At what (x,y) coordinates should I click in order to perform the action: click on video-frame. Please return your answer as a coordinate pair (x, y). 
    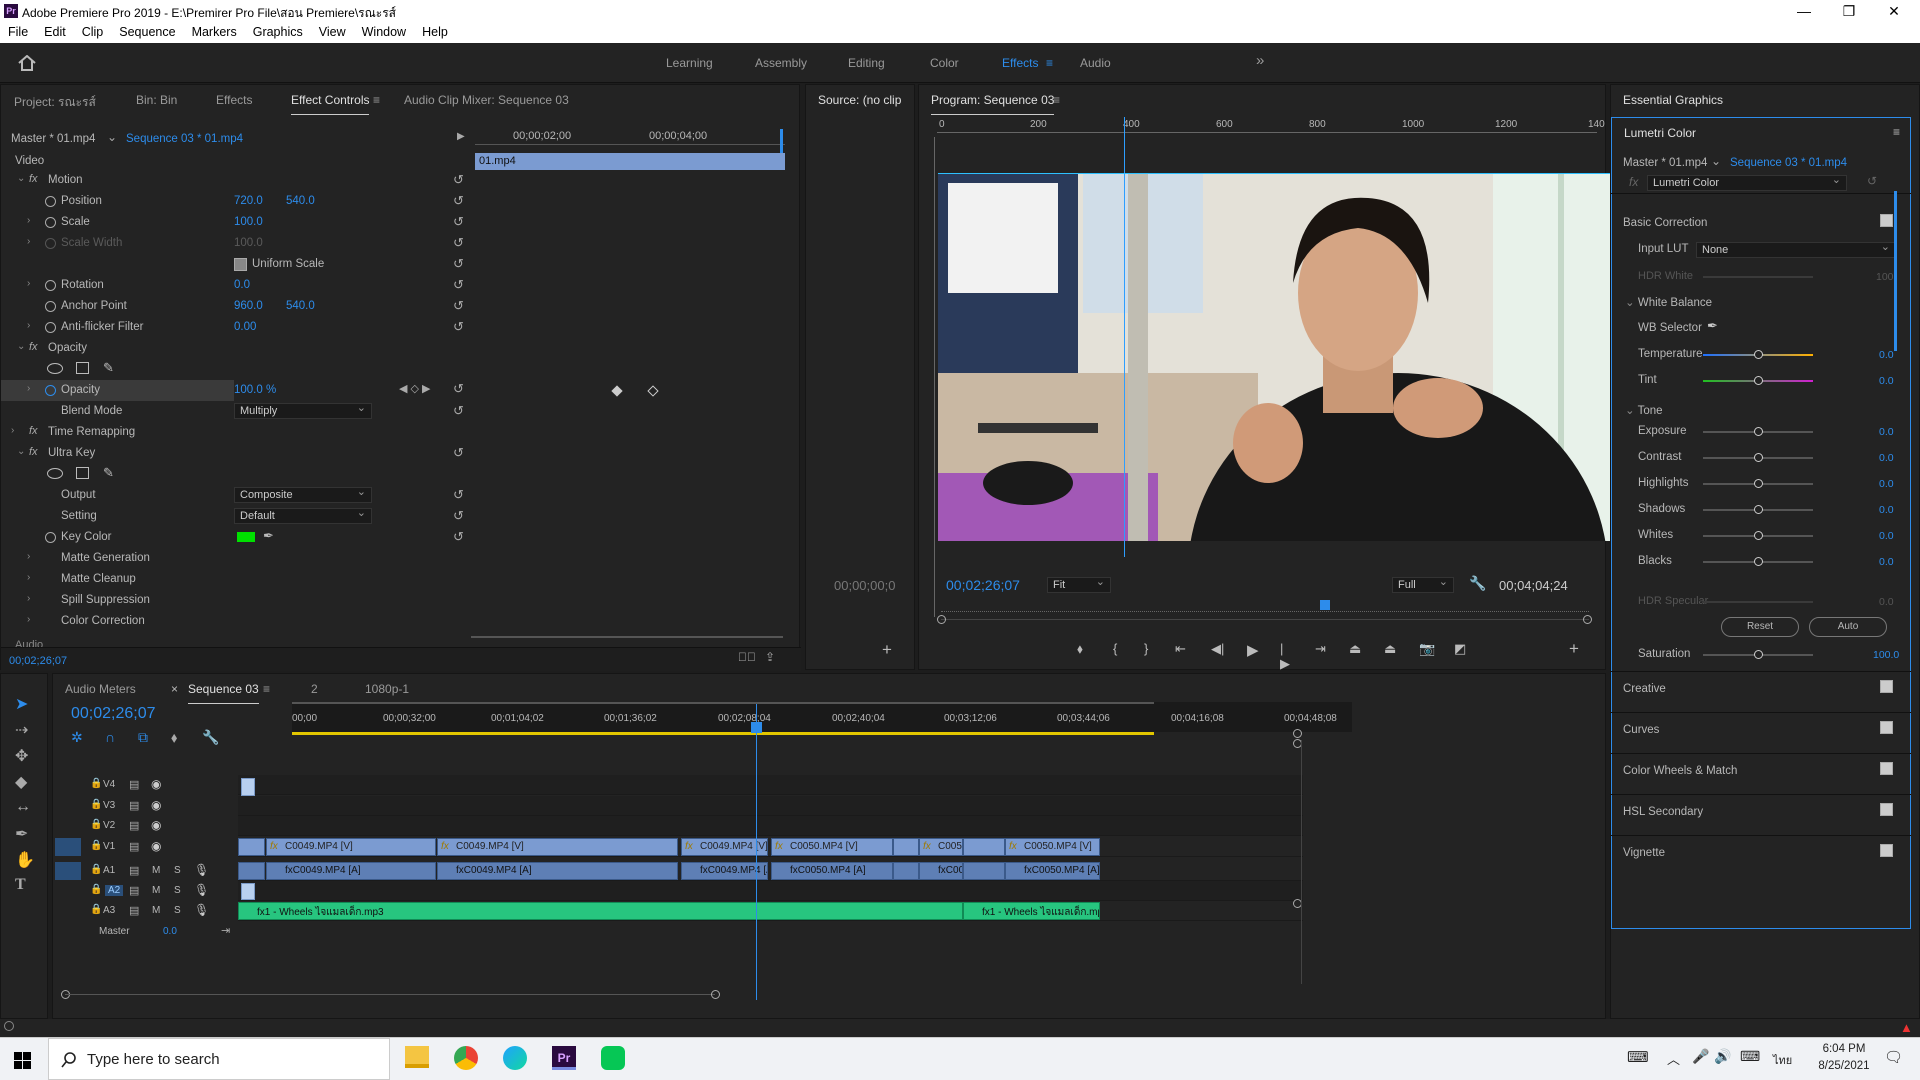
    Looking at the image, I should click on (1274, 357).